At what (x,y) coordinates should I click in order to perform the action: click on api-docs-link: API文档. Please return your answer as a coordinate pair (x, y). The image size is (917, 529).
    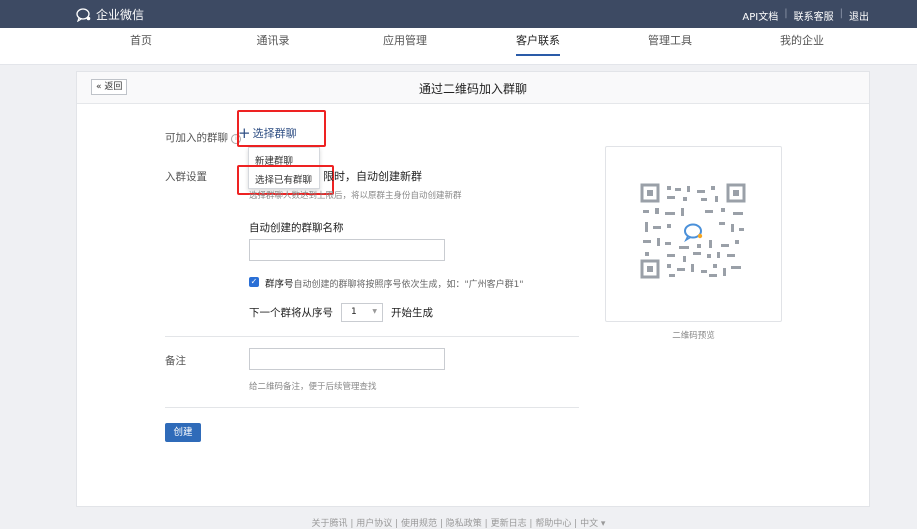
    Looking at the image, I should click on (760, 15).